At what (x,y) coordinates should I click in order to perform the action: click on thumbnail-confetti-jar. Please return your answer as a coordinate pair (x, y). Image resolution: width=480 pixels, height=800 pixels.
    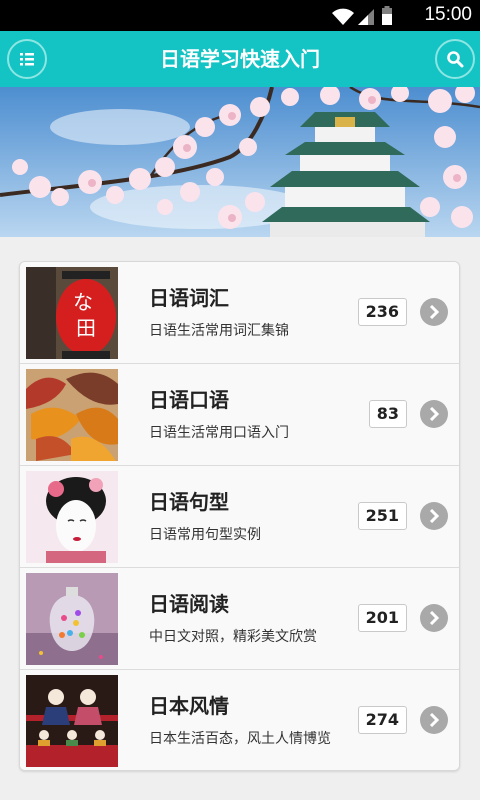
    Looking at the image, I should click on (72, 619).